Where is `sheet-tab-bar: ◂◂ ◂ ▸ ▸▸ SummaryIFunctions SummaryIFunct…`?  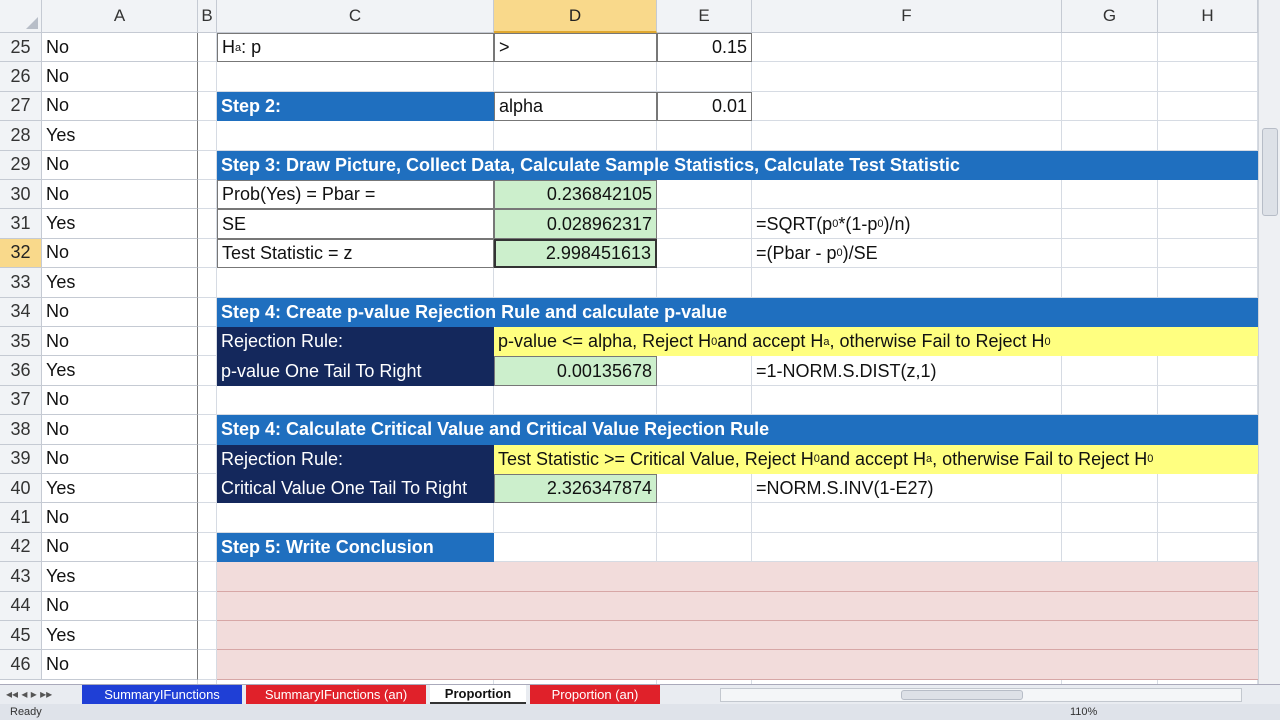
sheet-tab-bar: ◂◂ ◂ ▸ ▸▸ SummaryIFunctions SummaryIFunct… is located at coordinates (640, 694).